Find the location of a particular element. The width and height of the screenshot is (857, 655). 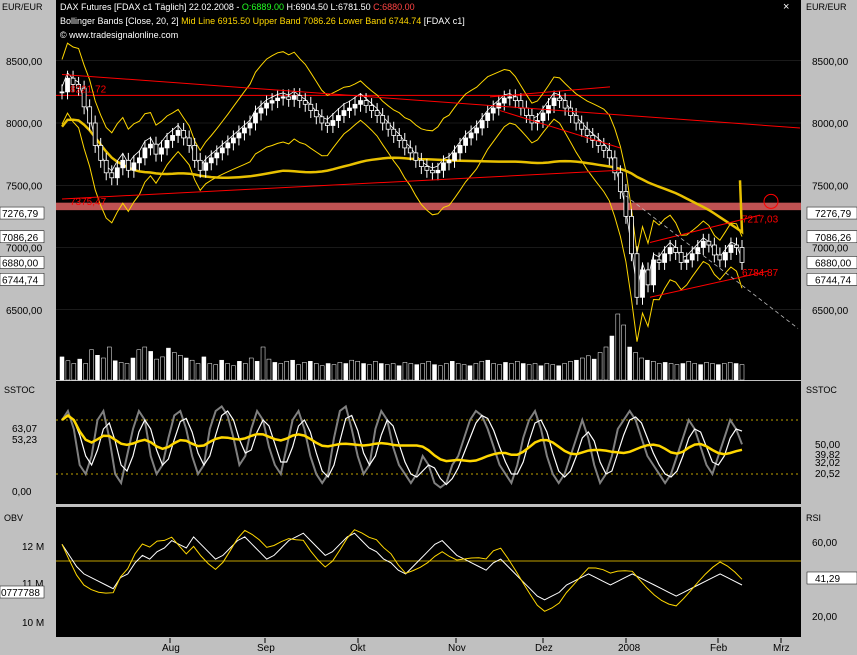

price-tick-right: 6500,00 is located at coordinates (830, 311).